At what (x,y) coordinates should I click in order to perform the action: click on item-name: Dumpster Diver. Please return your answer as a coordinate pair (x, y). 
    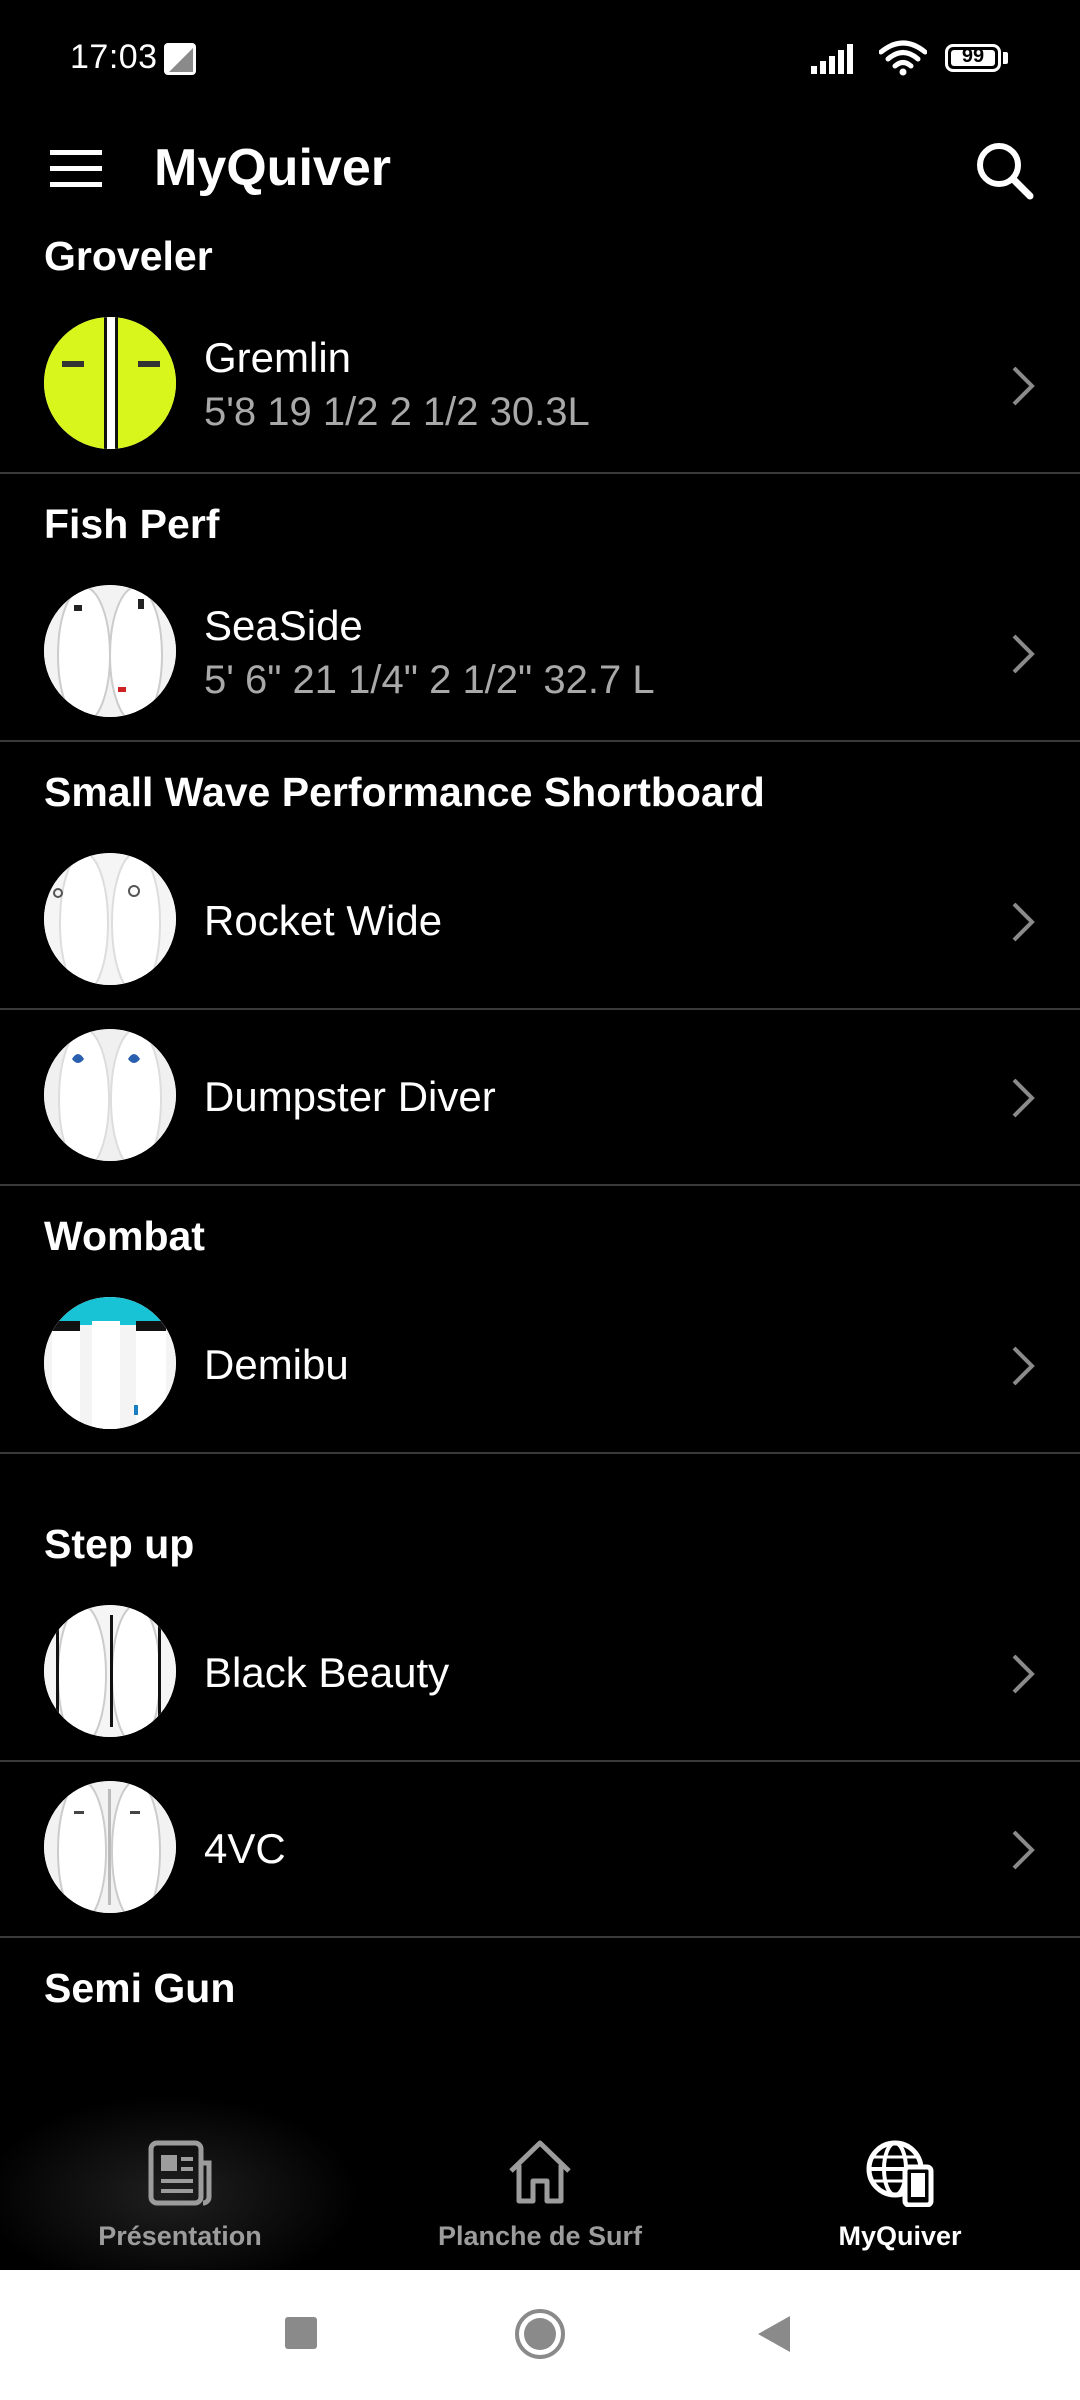
    Looking at the image, I should click on (350, 1096).